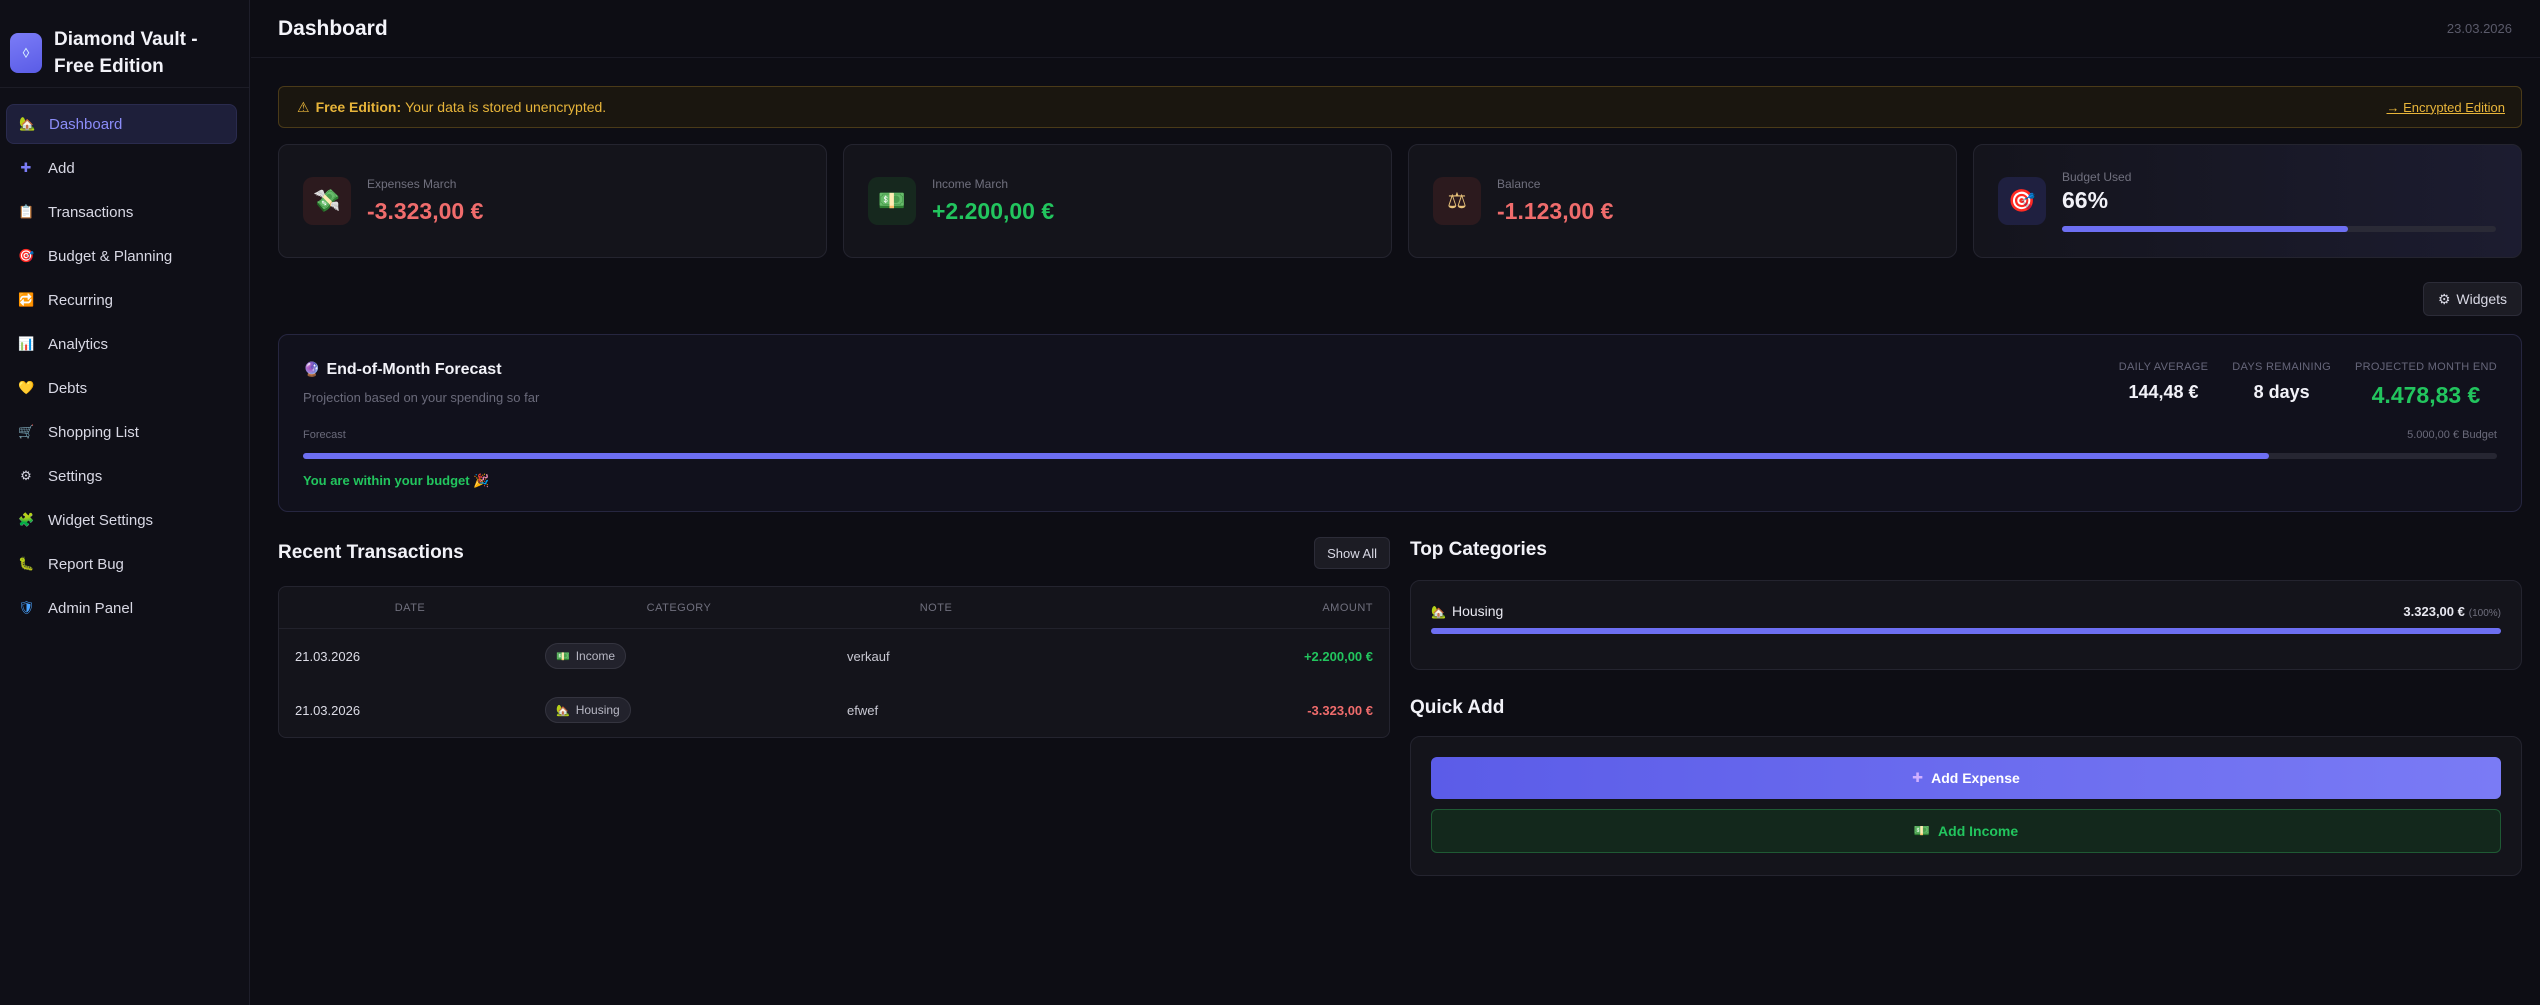 The height and width of the screenshot is (1005, 2540). I want to click on transaction-note: efwef, so click(863, 710).